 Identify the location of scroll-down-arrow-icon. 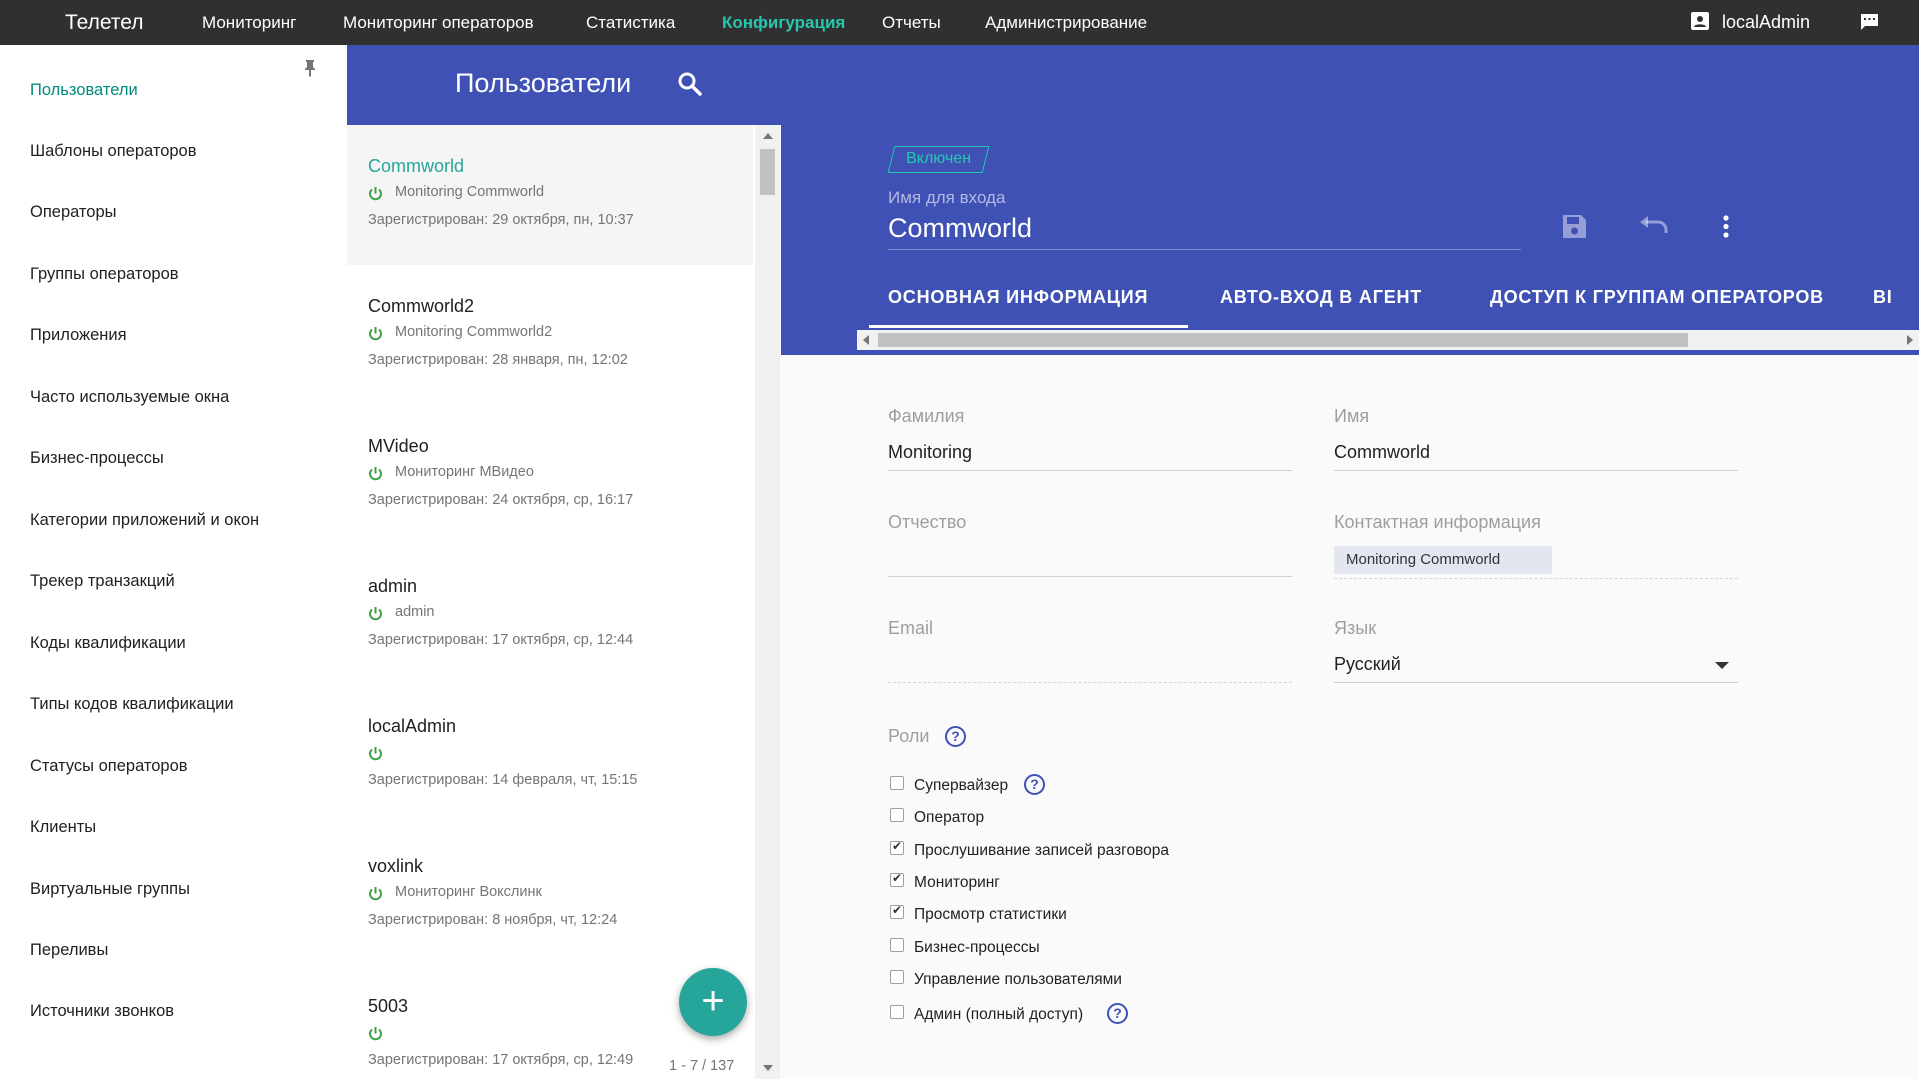
(768, 1068).